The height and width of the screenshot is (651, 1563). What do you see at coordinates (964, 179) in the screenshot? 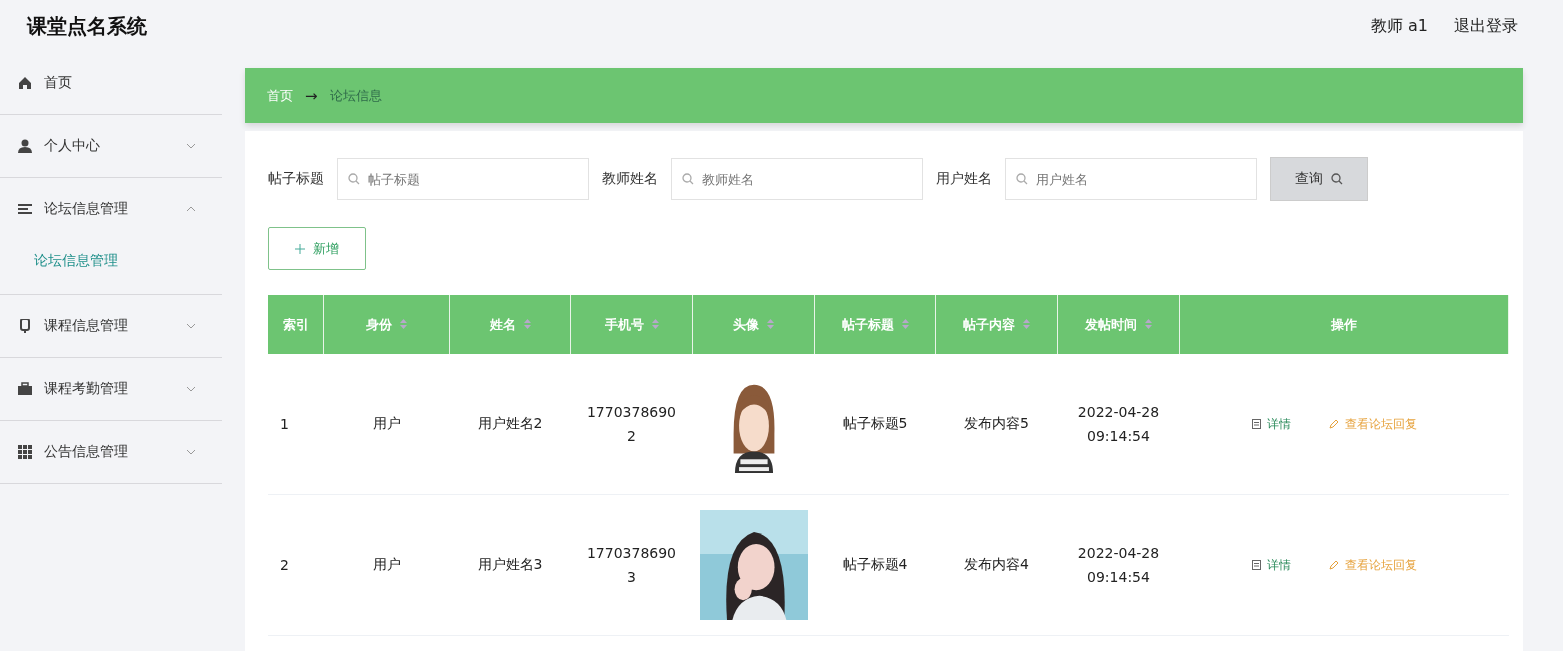
I see `field-label: 用户姓名` at bounding box center [964, 179].